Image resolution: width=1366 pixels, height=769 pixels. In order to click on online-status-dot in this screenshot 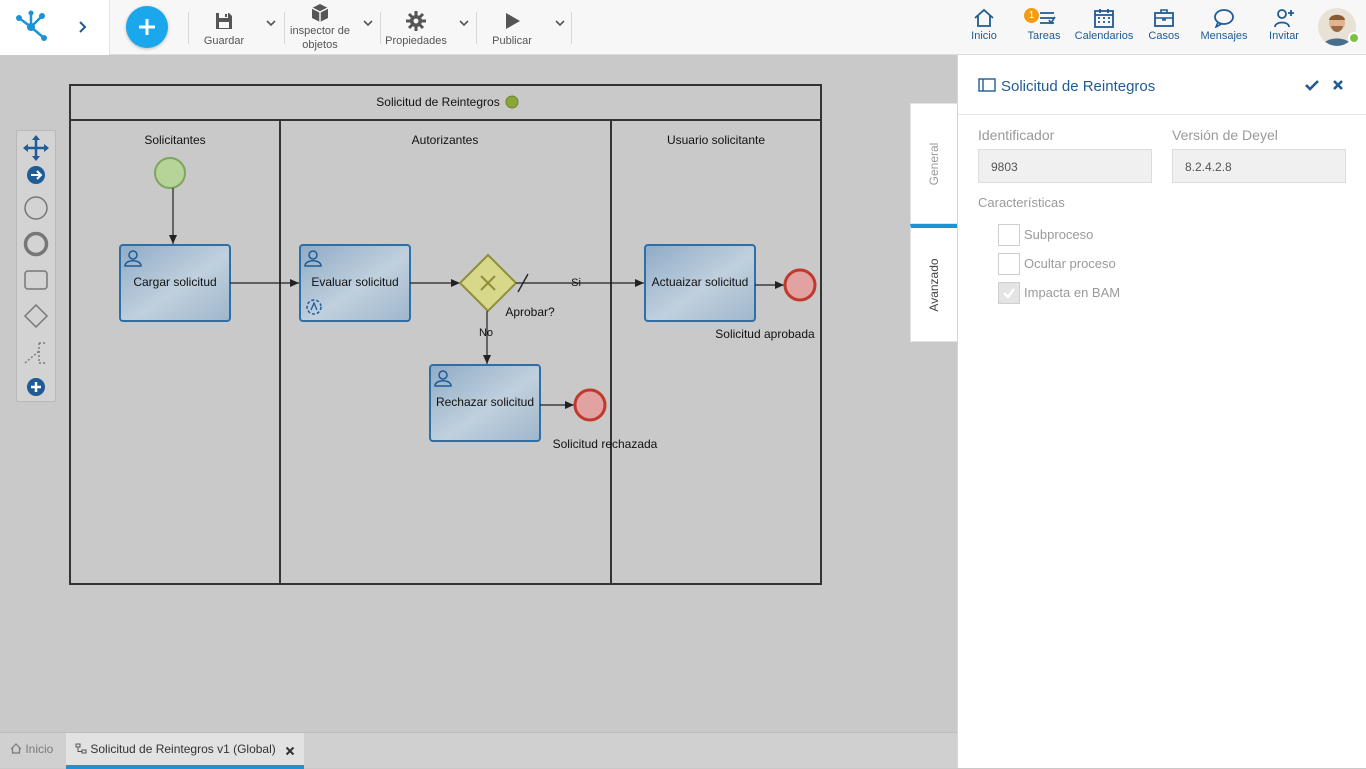, I will do `click(1354, 38)`.